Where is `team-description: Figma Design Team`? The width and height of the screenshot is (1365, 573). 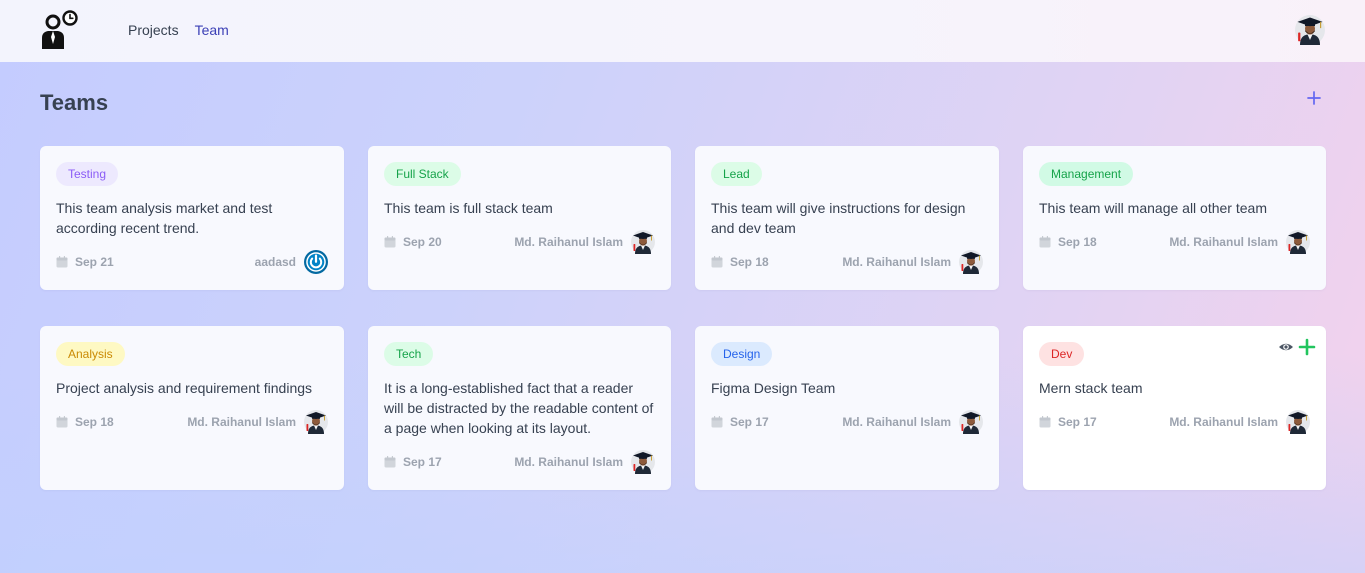 team-description: Figma Design Team is located at coordinates (773, 388).